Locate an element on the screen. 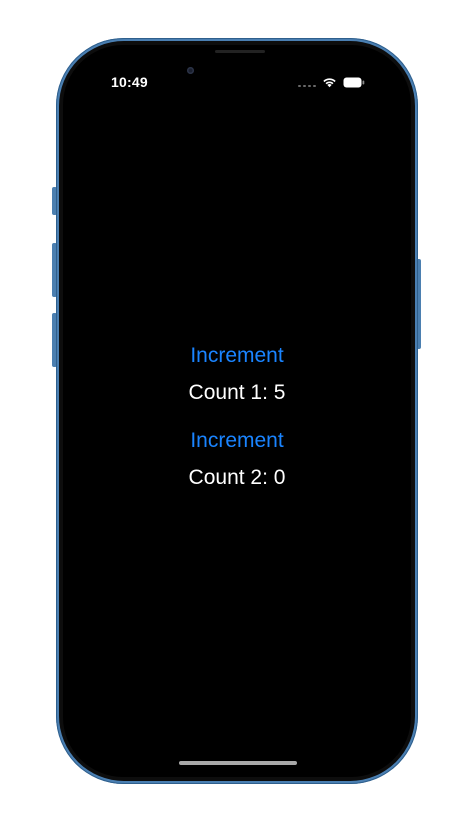  status-time: 10:49 is located at coordinates (129, 82).